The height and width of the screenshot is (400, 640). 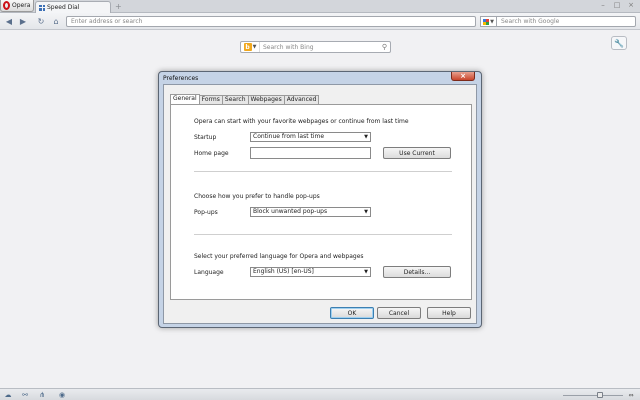 I want to click on new-tab-button: +, so click(x=118, y=7).